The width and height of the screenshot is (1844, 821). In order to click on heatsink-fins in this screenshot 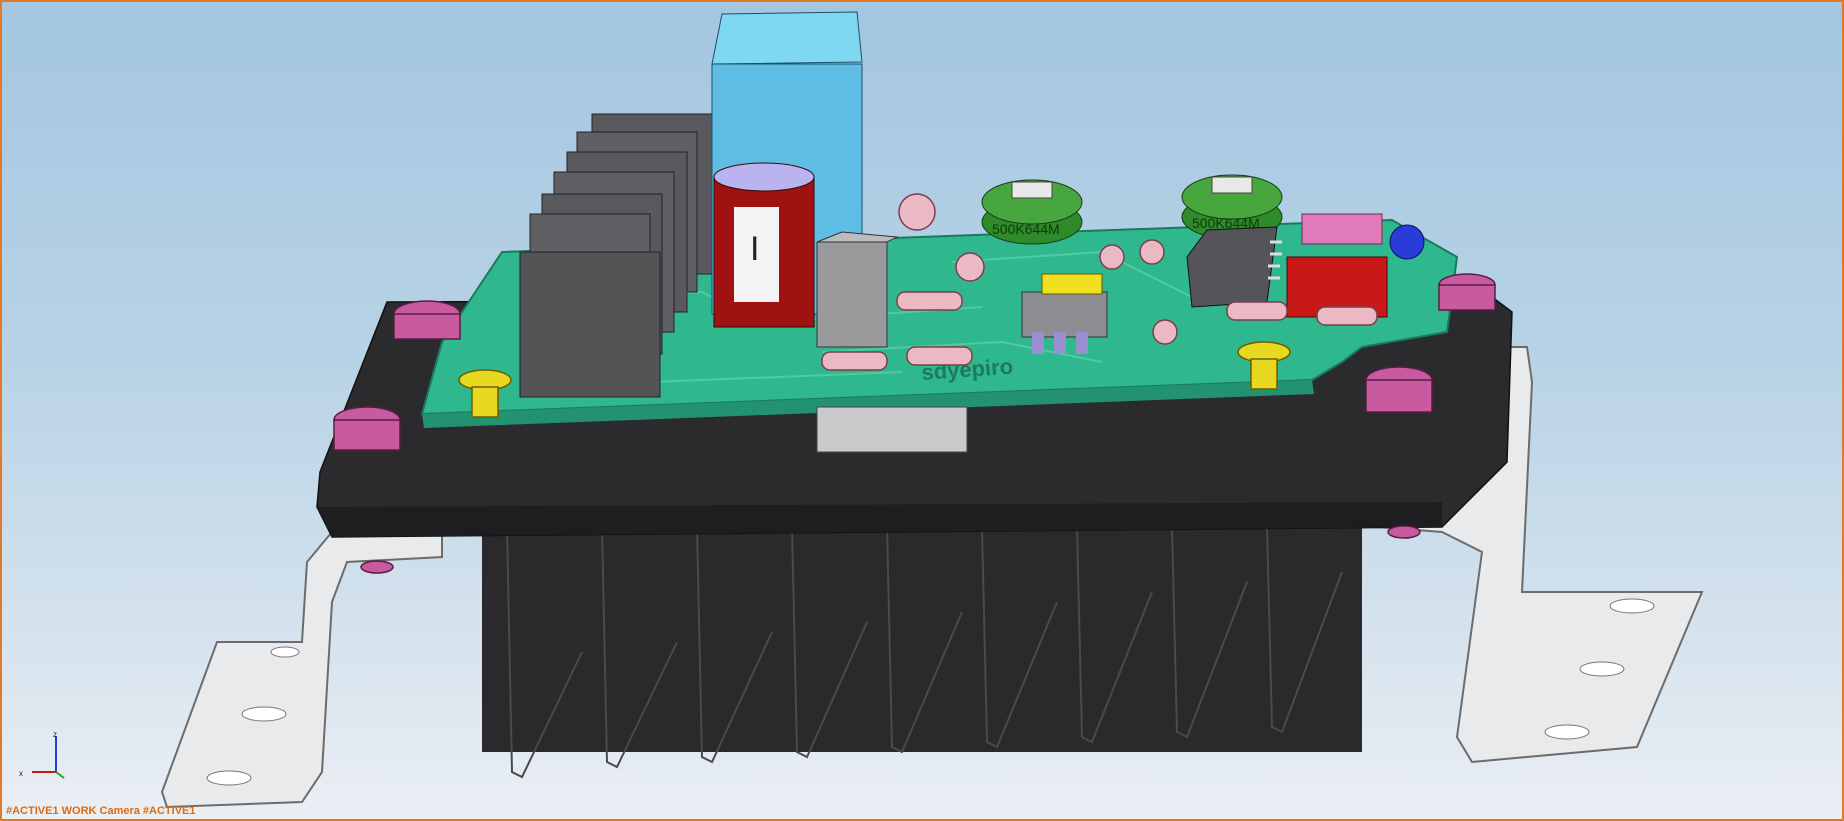, I will do `click(922, 652)`.